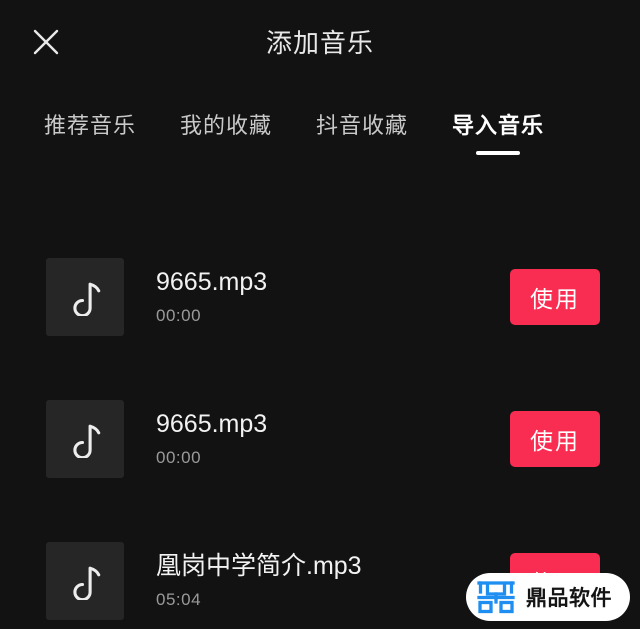  Describe the element at coordinates (259, 566) in the screenshot. I see `track-title: 凰岗中学简介.mp3` at that location.